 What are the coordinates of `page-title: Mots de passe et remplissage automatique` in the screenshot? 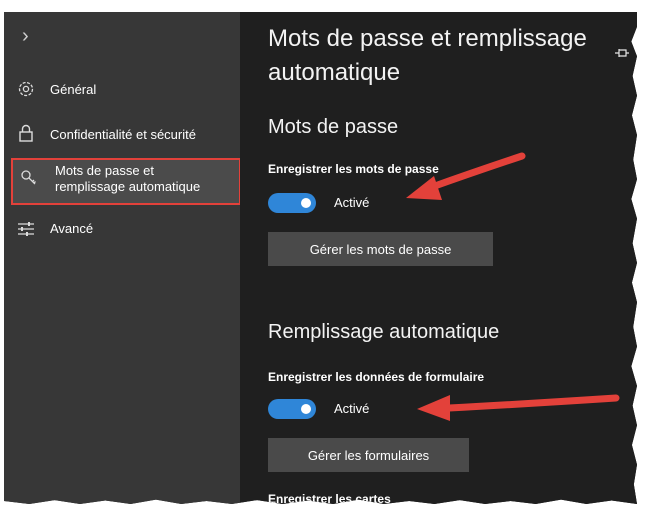 It's located at (427, 55).